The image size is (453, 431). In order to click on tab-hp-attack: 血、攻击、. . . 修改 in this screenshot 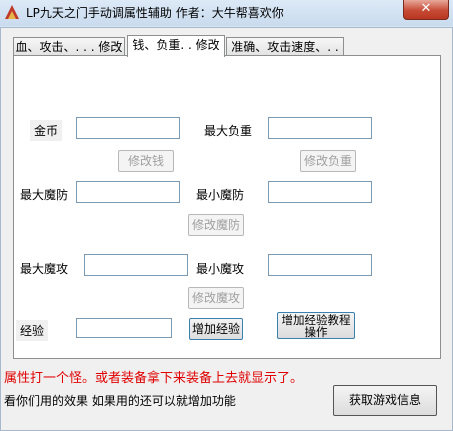, I will do `click(69, 46)`.